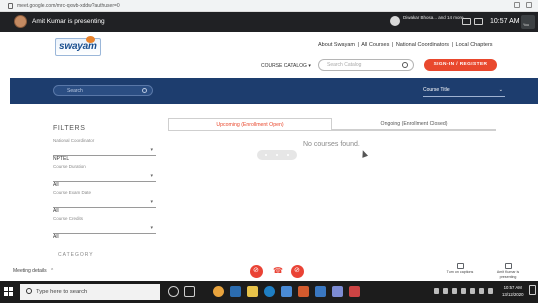  What do you see at coordinates (433, 17) in the screenshot?
I see `participants-text: Diwakar Bhosa... and 14 more` at bounding box center [433, 17].